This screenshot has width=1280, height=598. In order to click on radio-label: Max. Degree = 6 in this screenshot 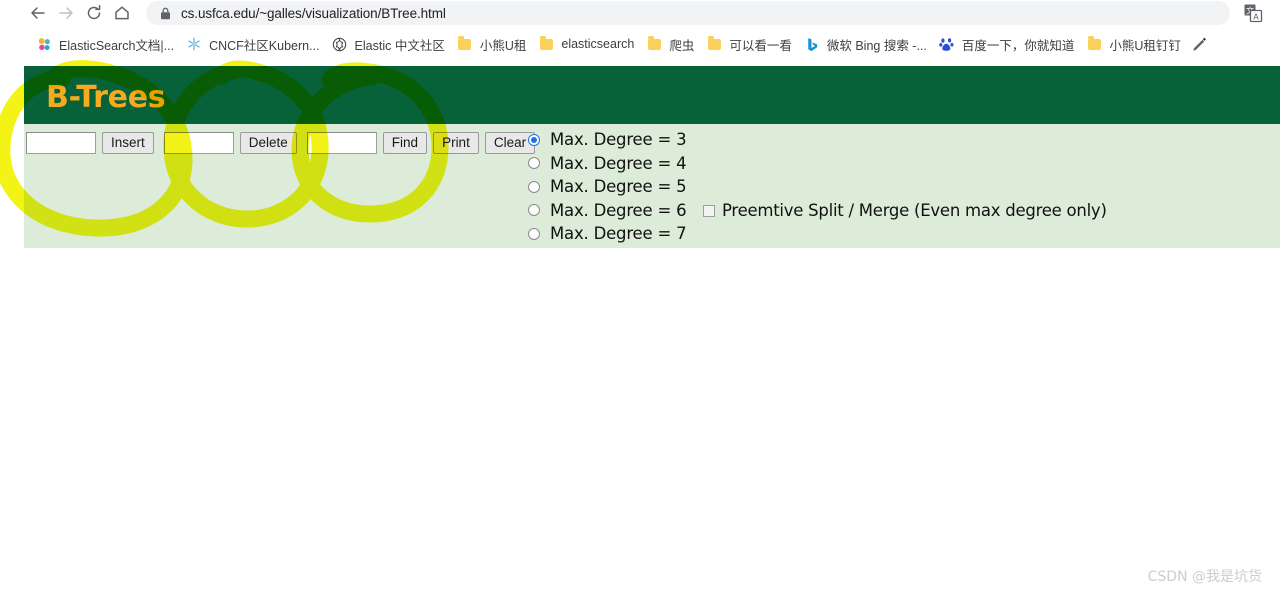, I will do `click(618, 210)`.